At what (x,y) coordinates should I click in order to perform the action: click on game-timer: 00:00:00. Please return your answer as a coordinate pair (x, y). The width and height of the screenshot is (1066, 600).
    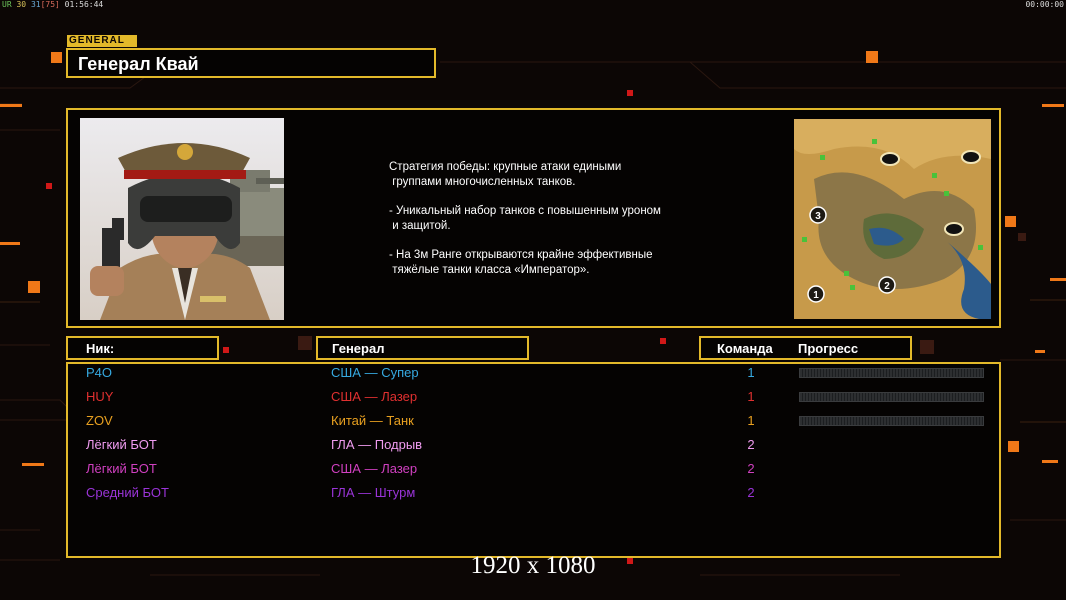
    Looking at the image, I should click on (1044, 4).